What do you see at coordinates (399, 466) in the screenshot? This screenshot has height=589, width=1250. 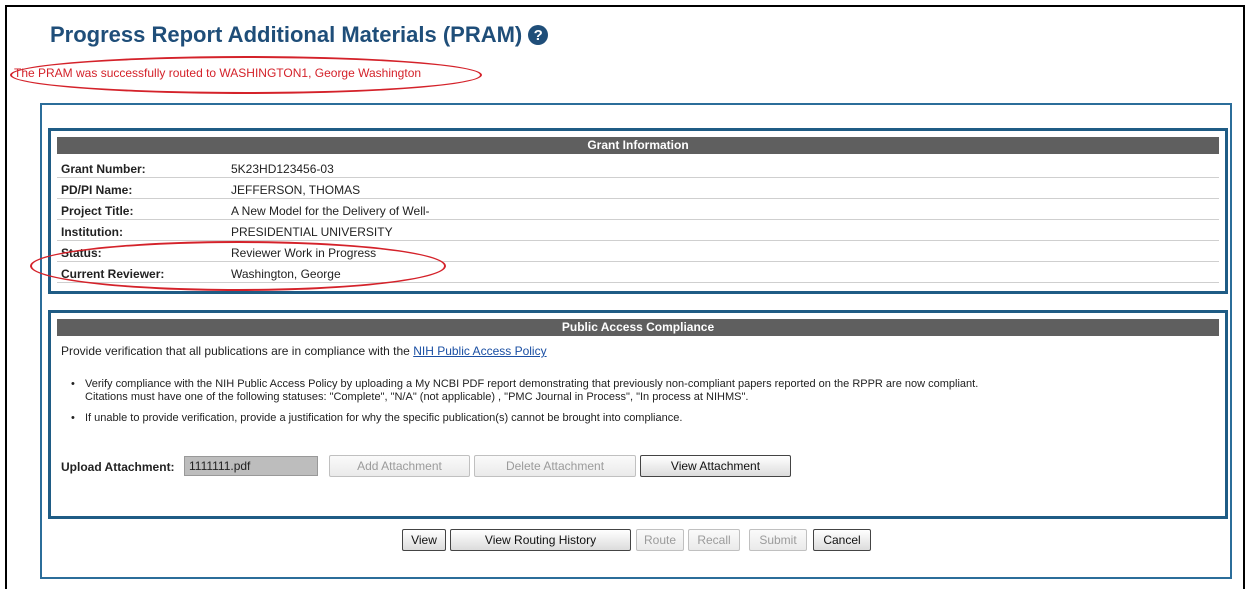 I see `add-attachment-button: Add Attachment` at bounding box center [399, 466].